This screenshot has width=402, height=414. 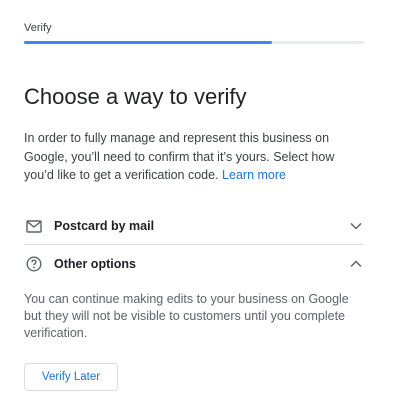 I want to click on learn-more-link: Learn more, so click(x=254, y=175).